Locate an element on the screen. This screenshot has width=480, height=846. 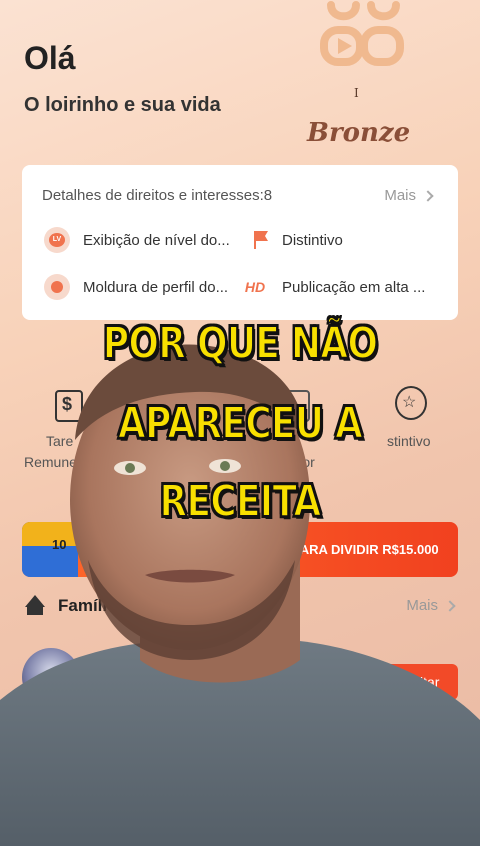
flag-icon is located at coordinates (259, 240).